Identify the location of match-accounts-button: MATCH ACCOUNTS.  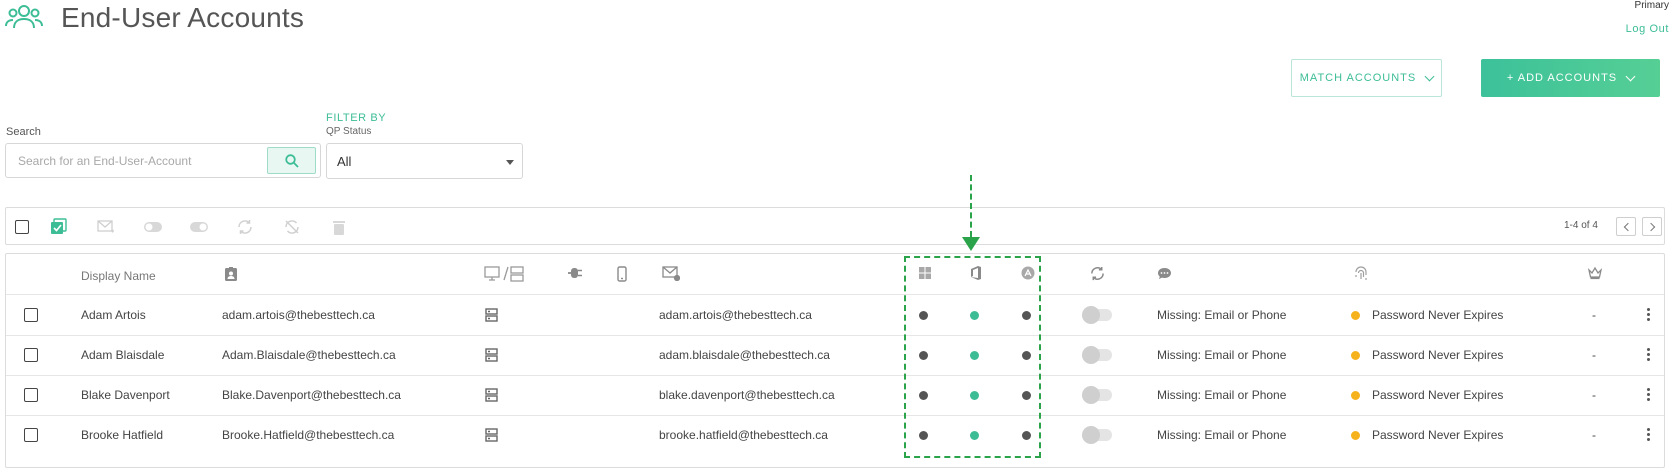
(1366, 78).